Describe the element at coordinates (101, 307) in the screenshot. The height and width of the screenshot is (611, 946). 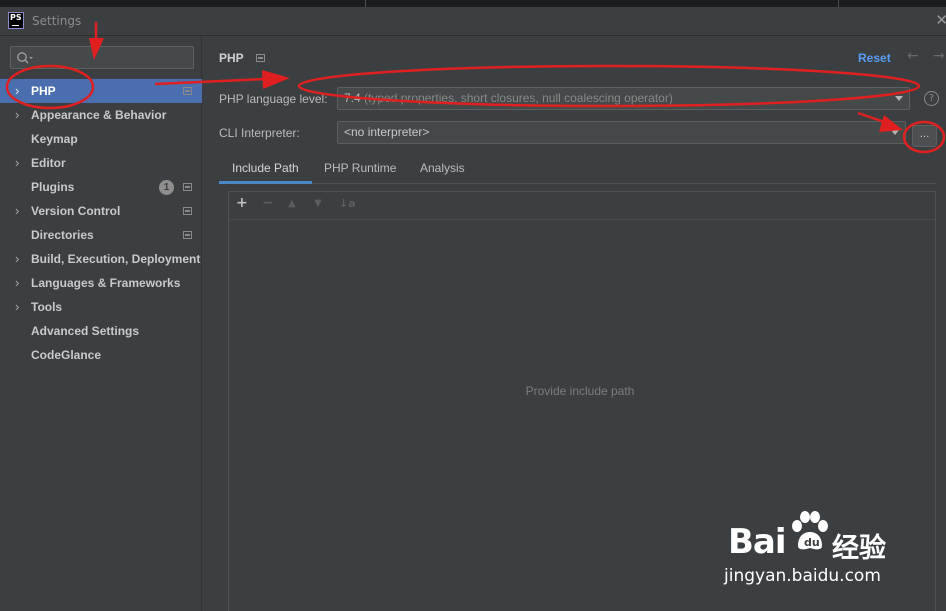
I see `sidebar-item-tools: › Tools` at that location.